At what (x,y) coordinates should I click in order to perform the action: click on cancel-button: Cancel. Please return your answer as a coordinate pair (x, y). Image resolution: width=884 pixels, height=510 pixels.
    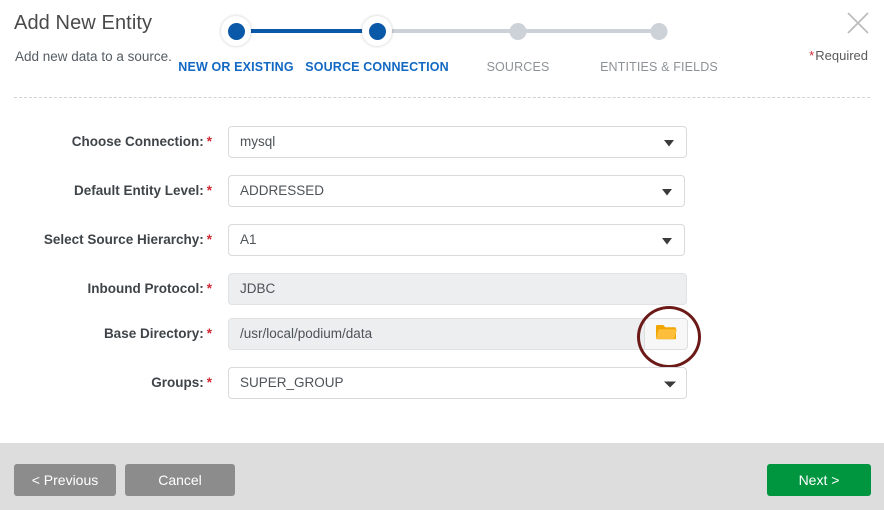
    Looking at the image, I should click on (180, 480).